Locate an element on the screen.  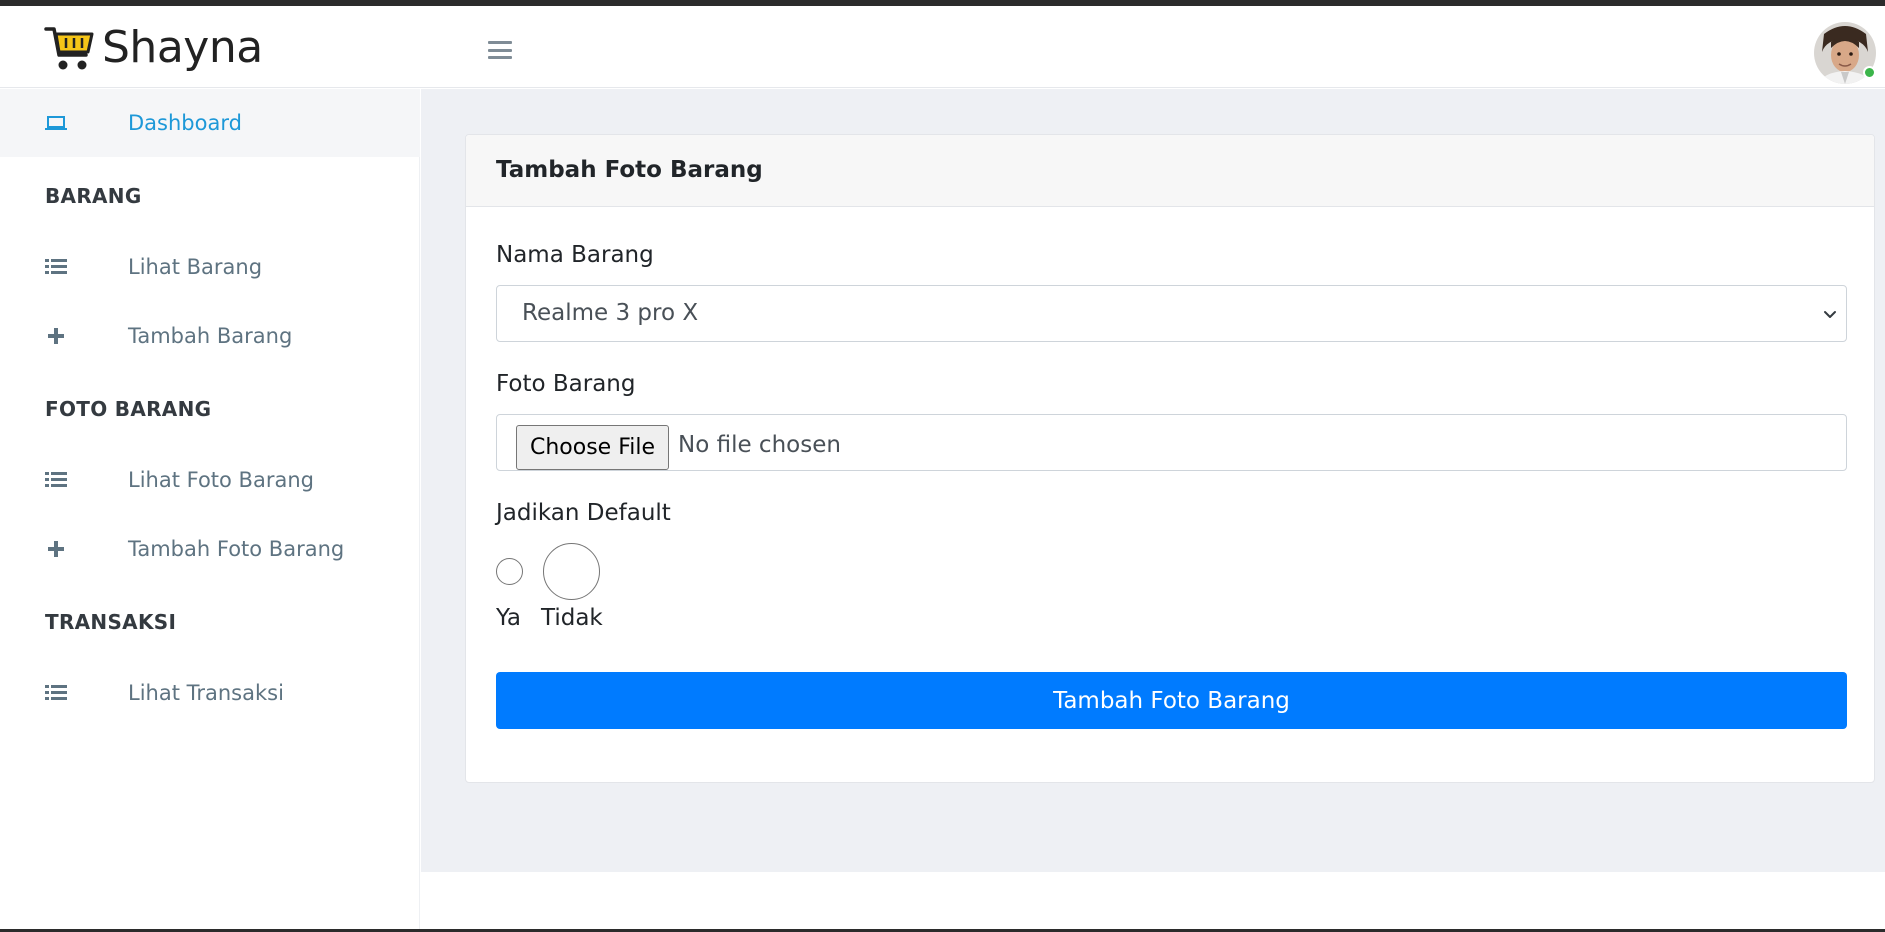
sidebar-item-lihat-barang: Lihat Barang is located at coordinates (210, 267).